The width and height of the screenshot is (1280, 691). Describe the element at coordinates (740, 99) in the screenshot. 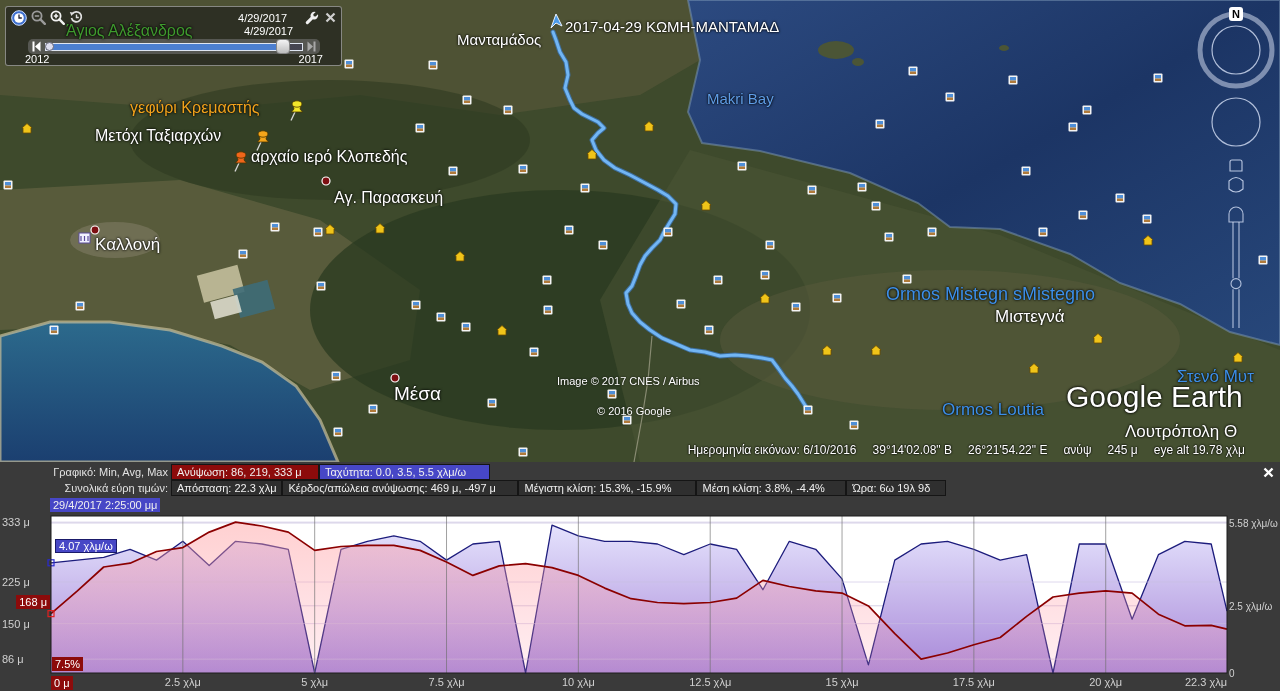

I see `map-label: Makri Bay` at that location.